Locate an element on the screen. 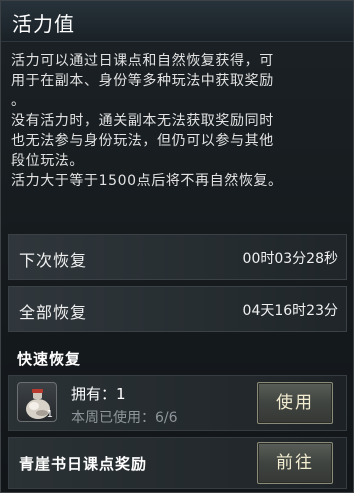 The width and height of the screenshot is (354, 493). full-recovery-time: 04天16时23分 is located at coordinates (290, 311).